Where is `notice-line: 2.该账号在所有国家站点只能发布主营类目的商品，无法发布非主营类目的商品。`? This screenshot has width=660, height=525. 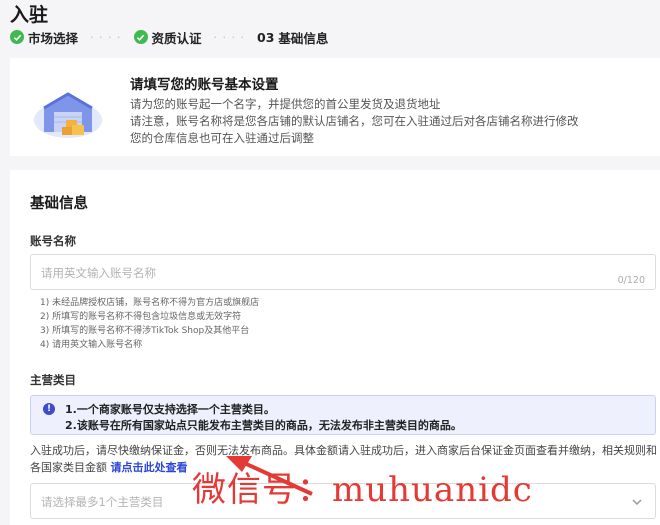
notice-line: 2.该账号在所有国家站点只能发布主营类目的商品，无法发布非主营类目的商品。 is located at coordinates (263, 425).